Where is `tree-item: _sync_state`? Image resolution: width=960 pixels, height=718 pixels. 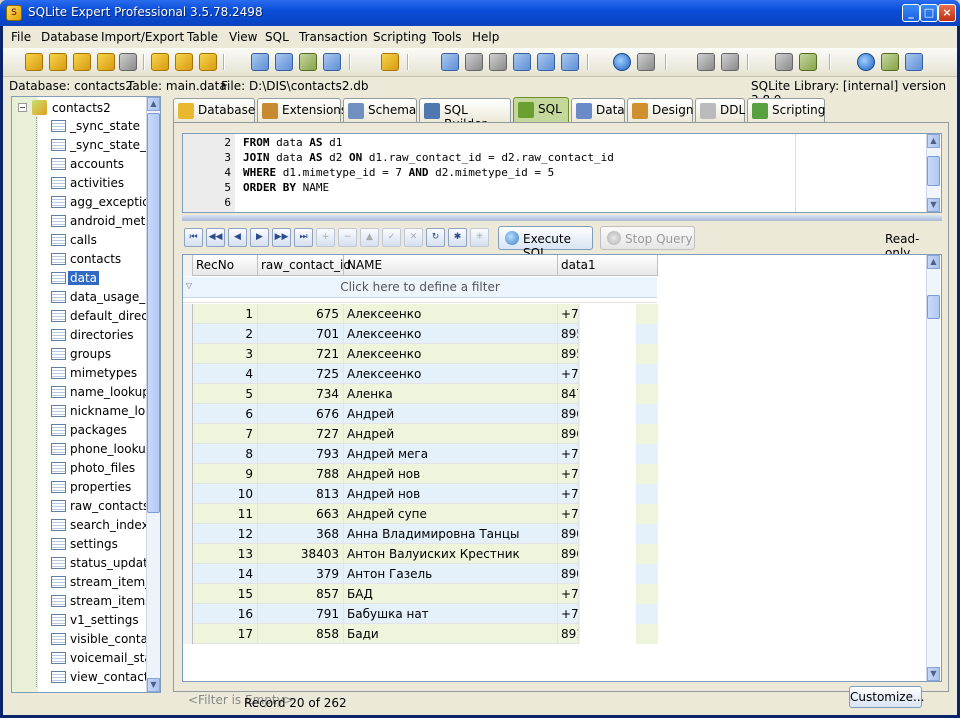
tree-item: _sync_state is located at coordinates (101, 126).